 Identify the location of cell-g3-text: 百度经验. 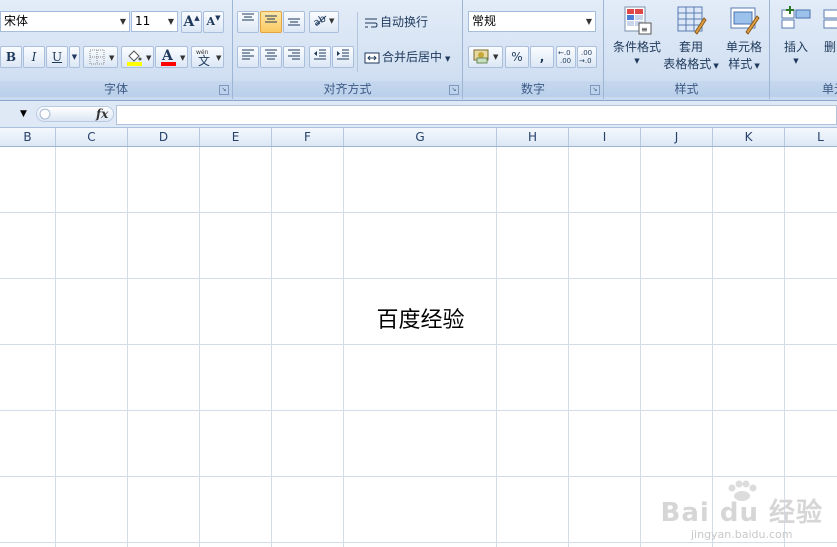
(420, 318).